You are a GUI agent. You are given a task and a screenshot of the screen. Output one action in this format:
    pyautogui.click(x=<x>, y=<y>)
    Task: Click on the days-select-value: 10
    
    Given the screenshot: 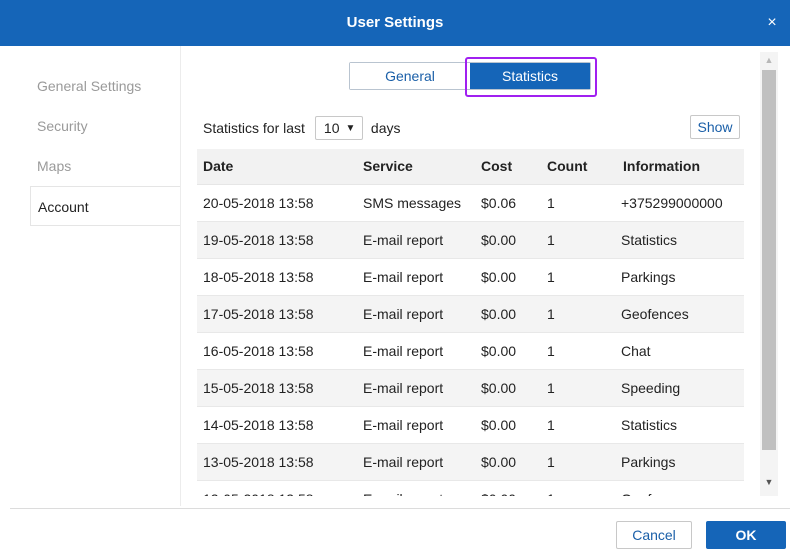 What is the action you would take?
    pyautogui.click(x=331, y=128)
    